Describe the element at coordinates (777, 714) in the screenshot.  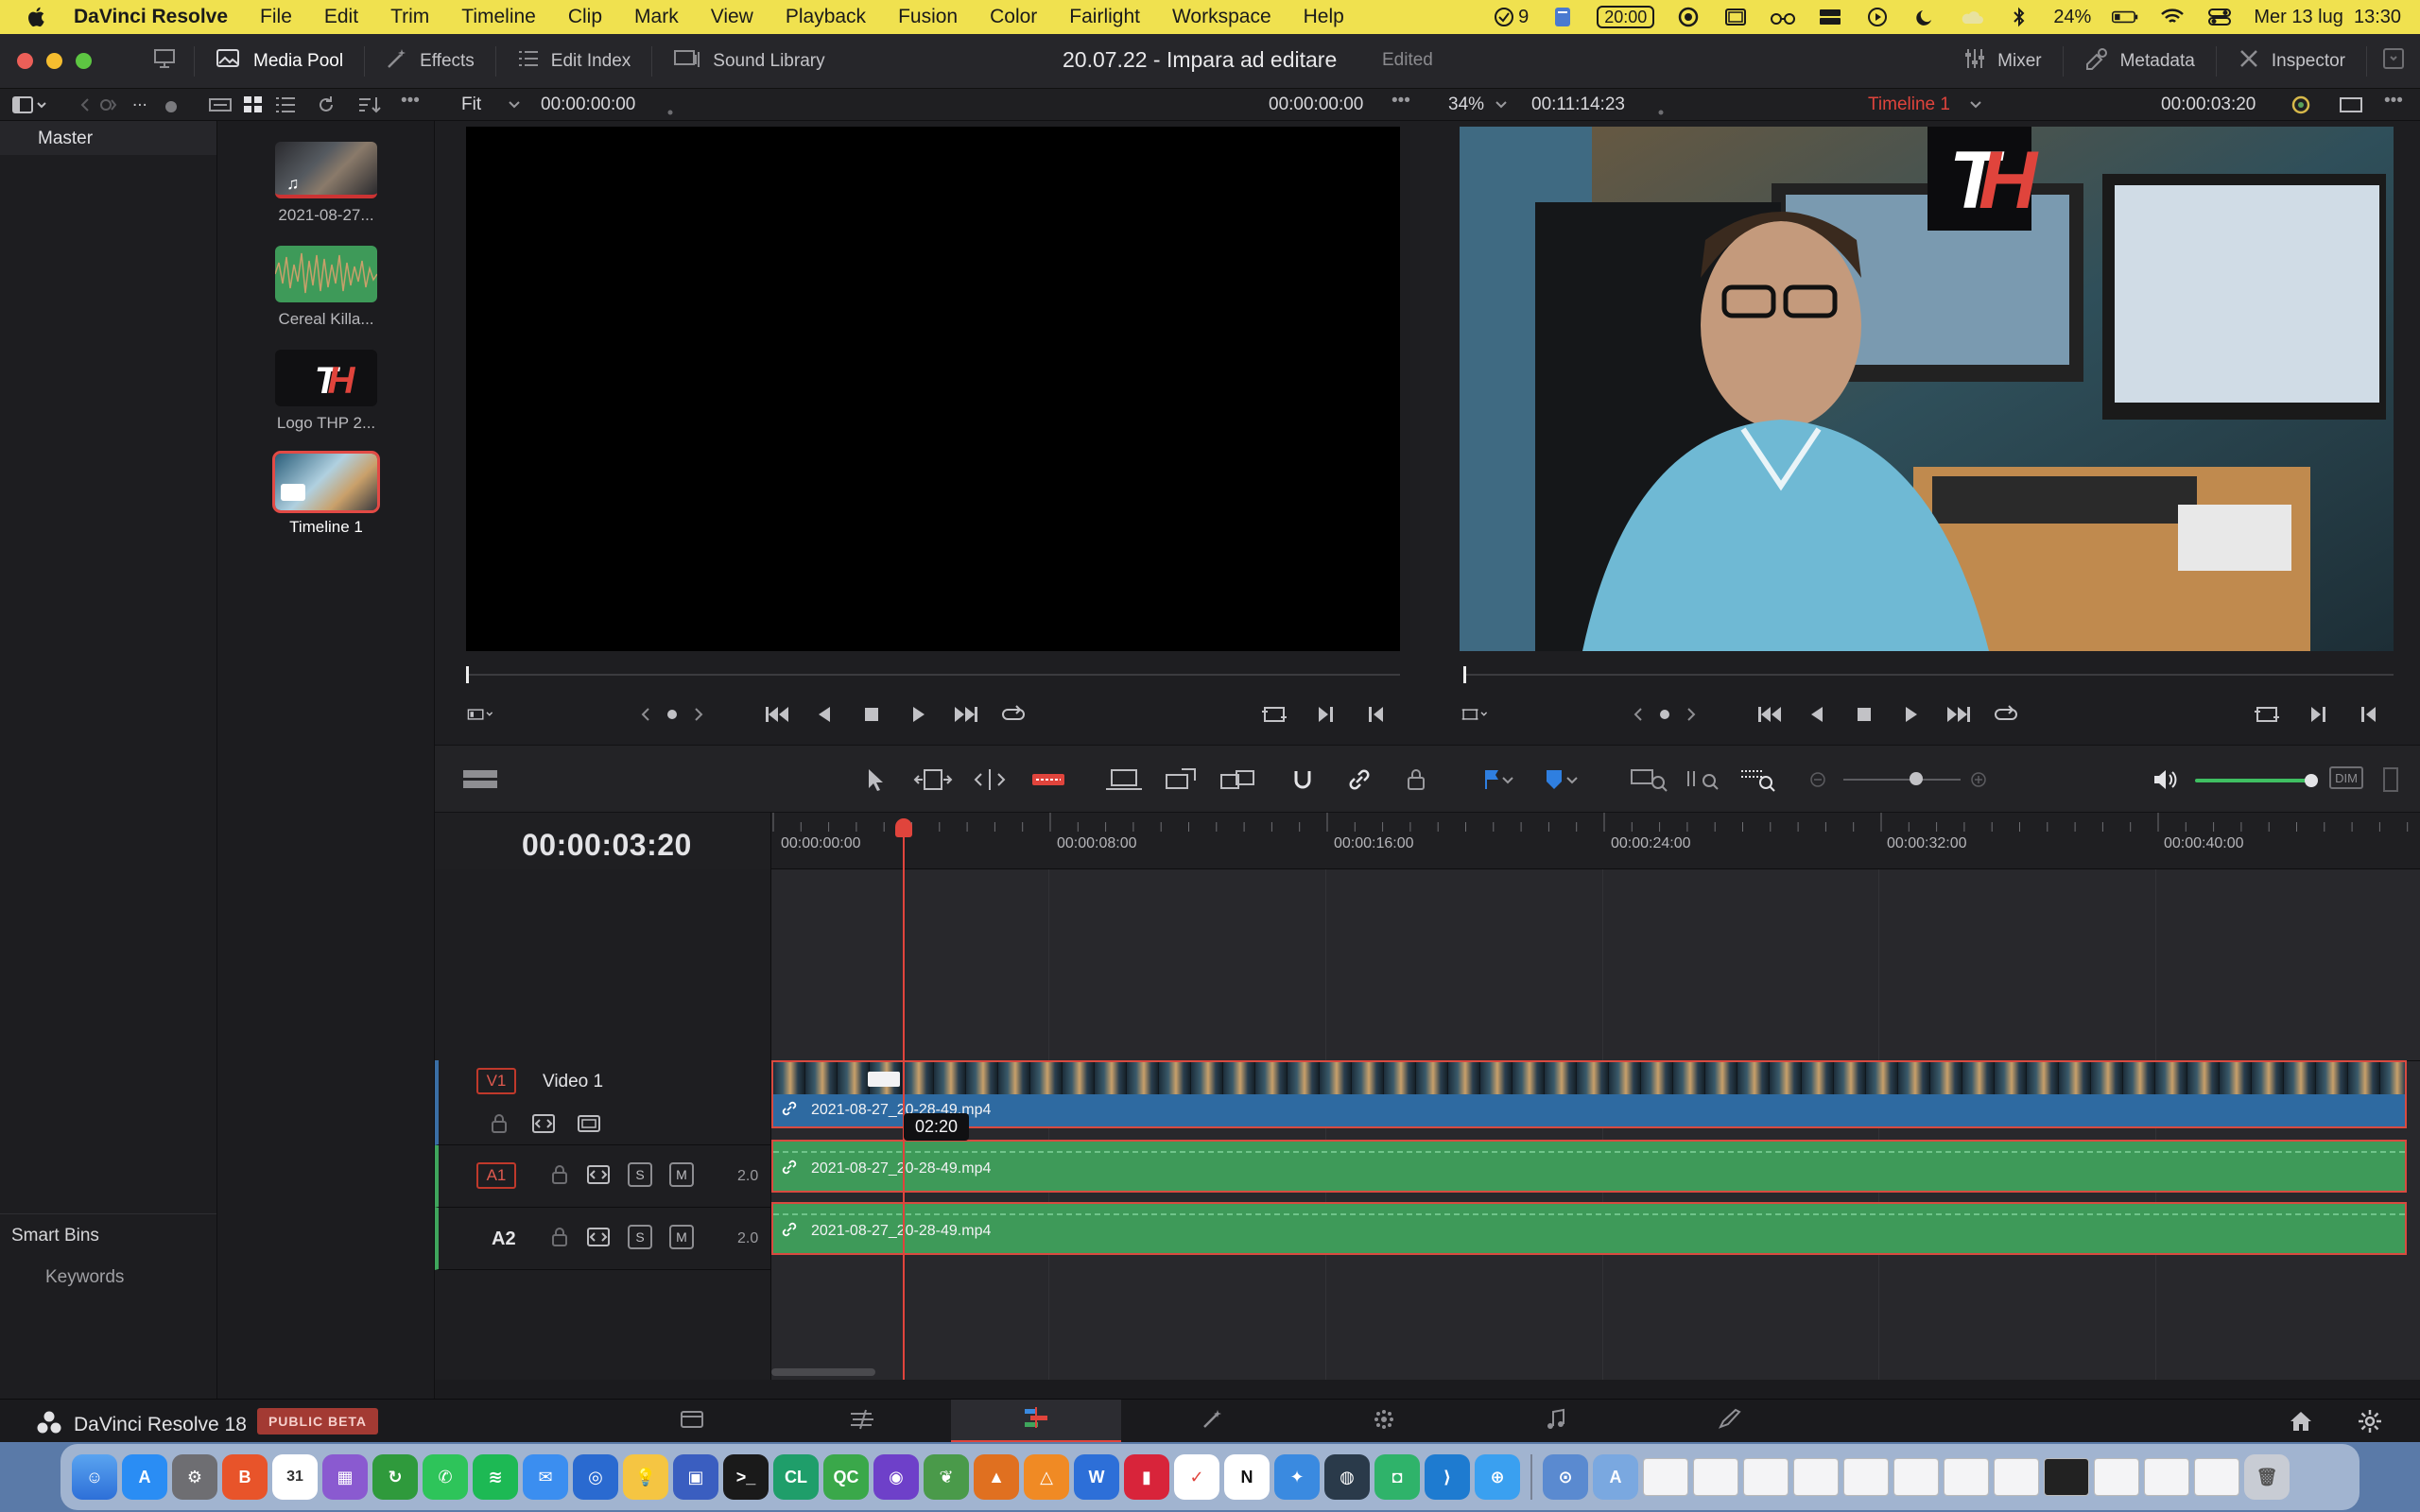
I see `go-to-start-icon` at that location.